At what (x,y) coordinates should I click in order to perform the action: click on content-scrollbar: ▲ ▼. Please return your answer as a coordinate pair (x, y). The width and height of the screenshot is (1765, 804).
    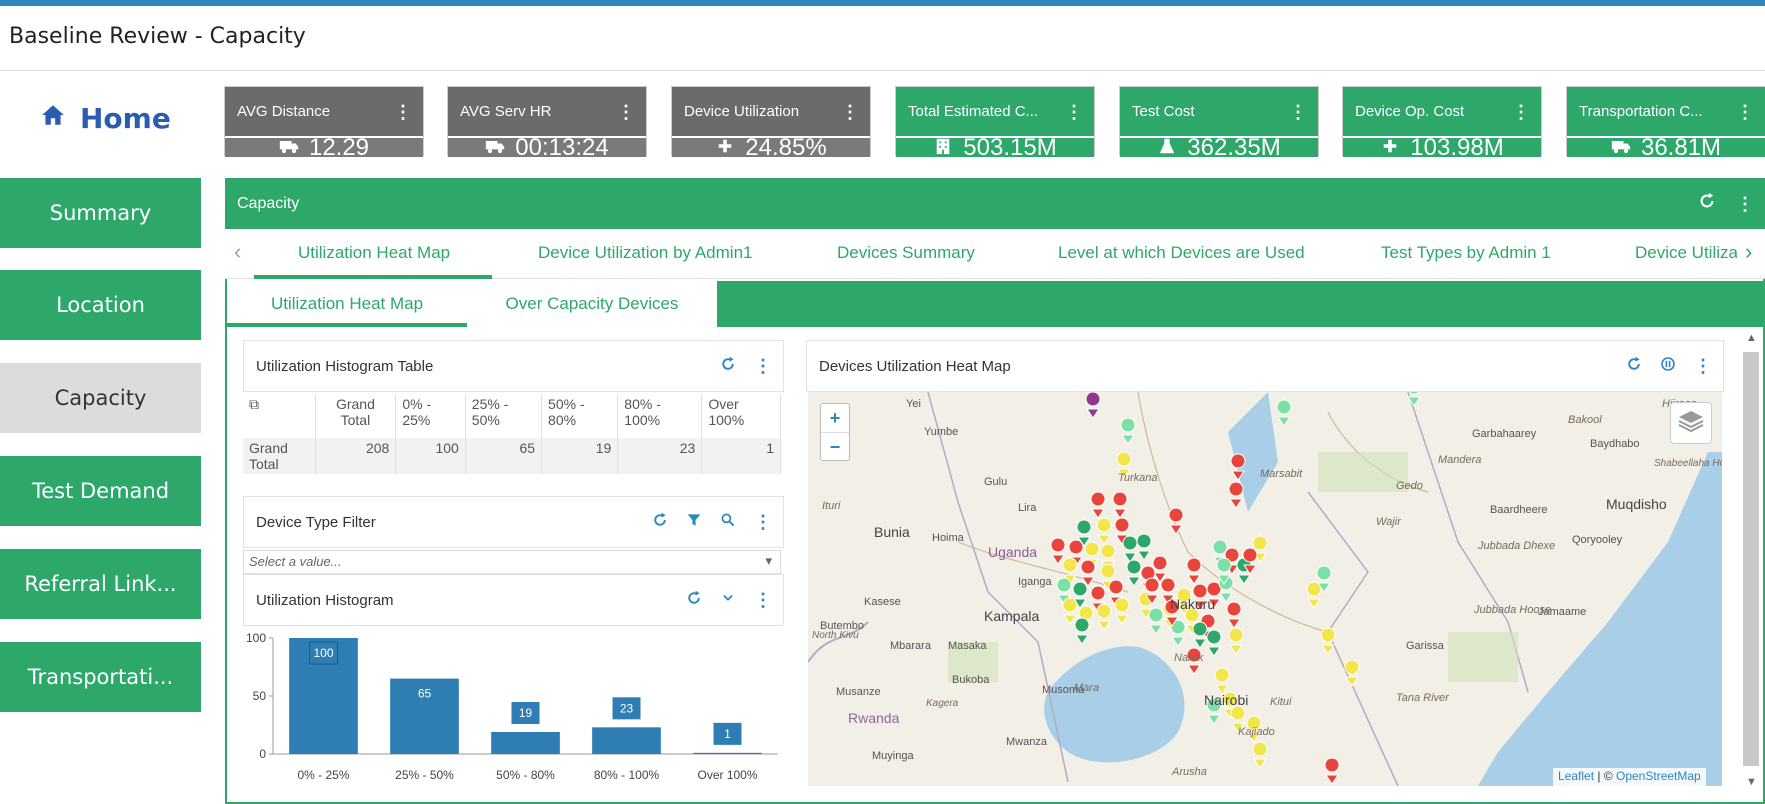
    Looking at the image, I should click on (1751, 565).